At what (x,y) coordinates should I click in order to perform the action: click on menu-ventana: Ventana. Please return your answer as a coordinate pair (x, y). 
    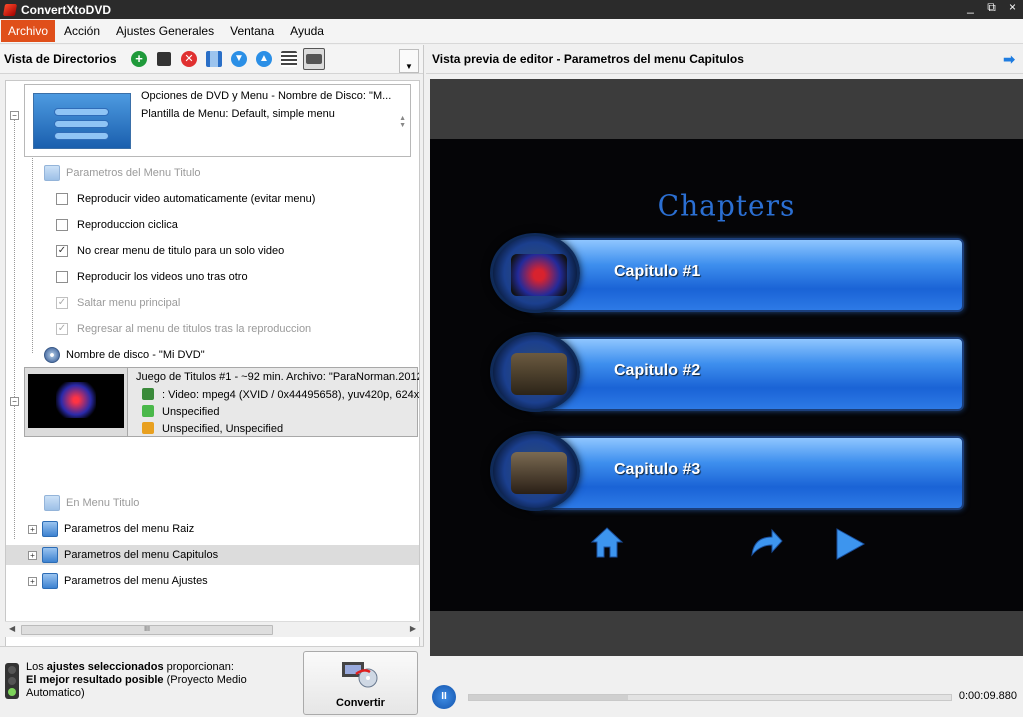
    Looking at the image, I should click on (252, 31).